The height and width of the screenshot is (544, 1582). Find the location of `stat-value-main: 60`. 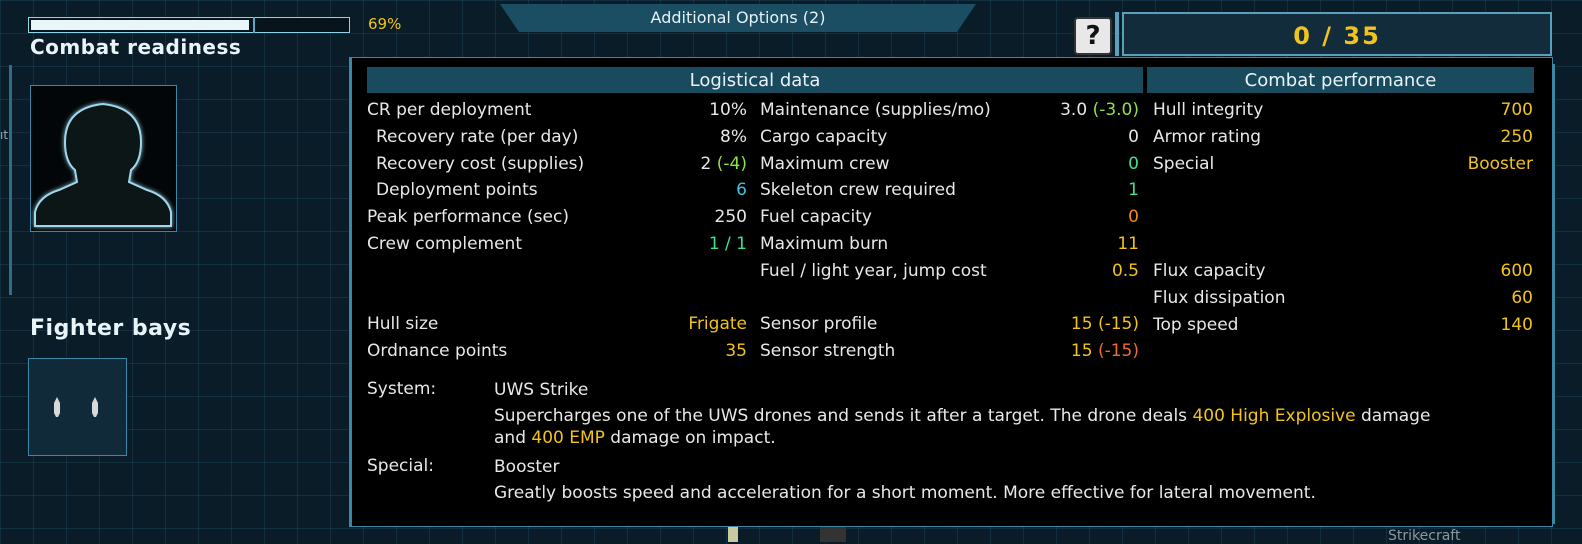

stat-value-main: 60 is located at coordinates (1522, 297).